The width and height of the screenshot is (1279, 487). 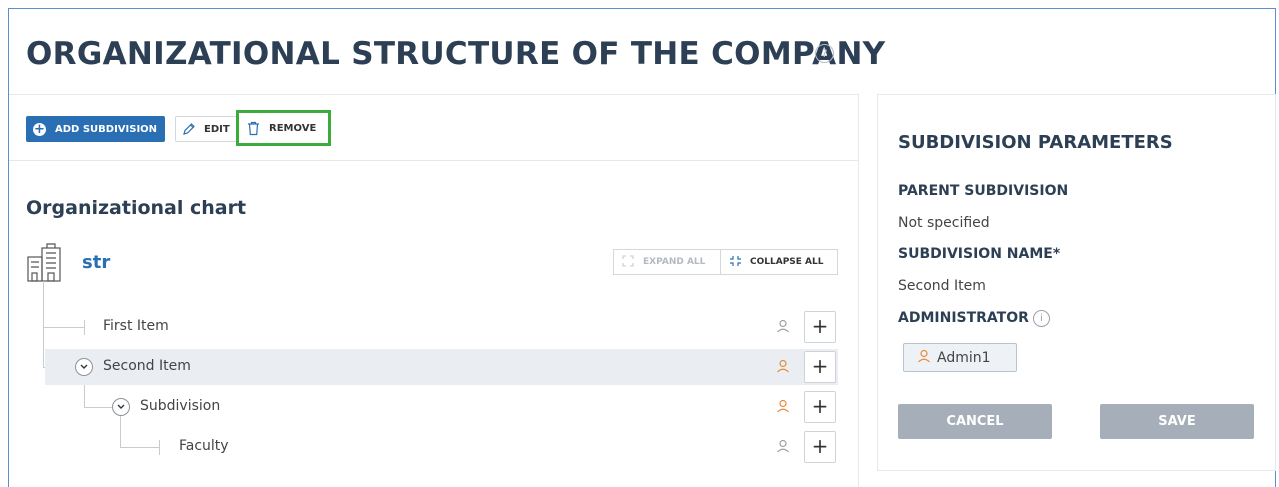 I want to click on administrator-chip: Admin1, so click(x=960, y=357).